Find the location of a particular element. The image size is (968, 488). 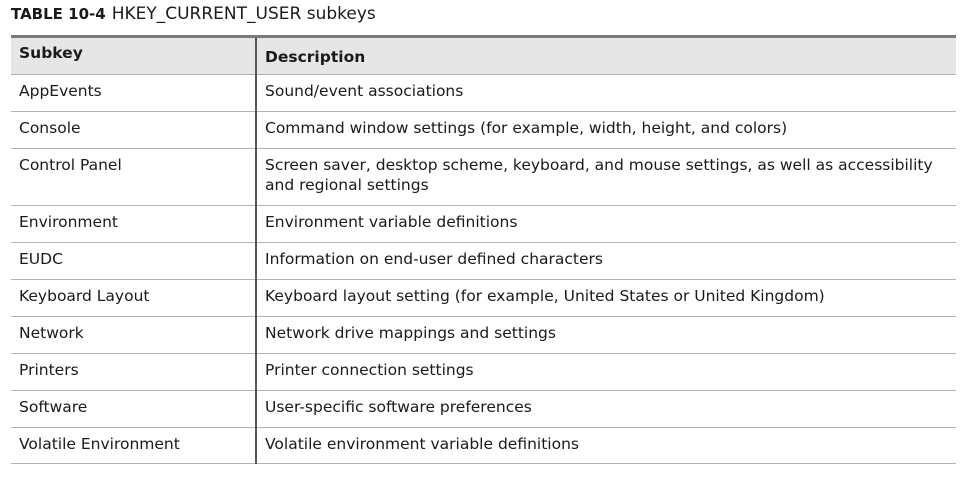

column-header-subkey: Subkey is located at coordinates (133, 55).